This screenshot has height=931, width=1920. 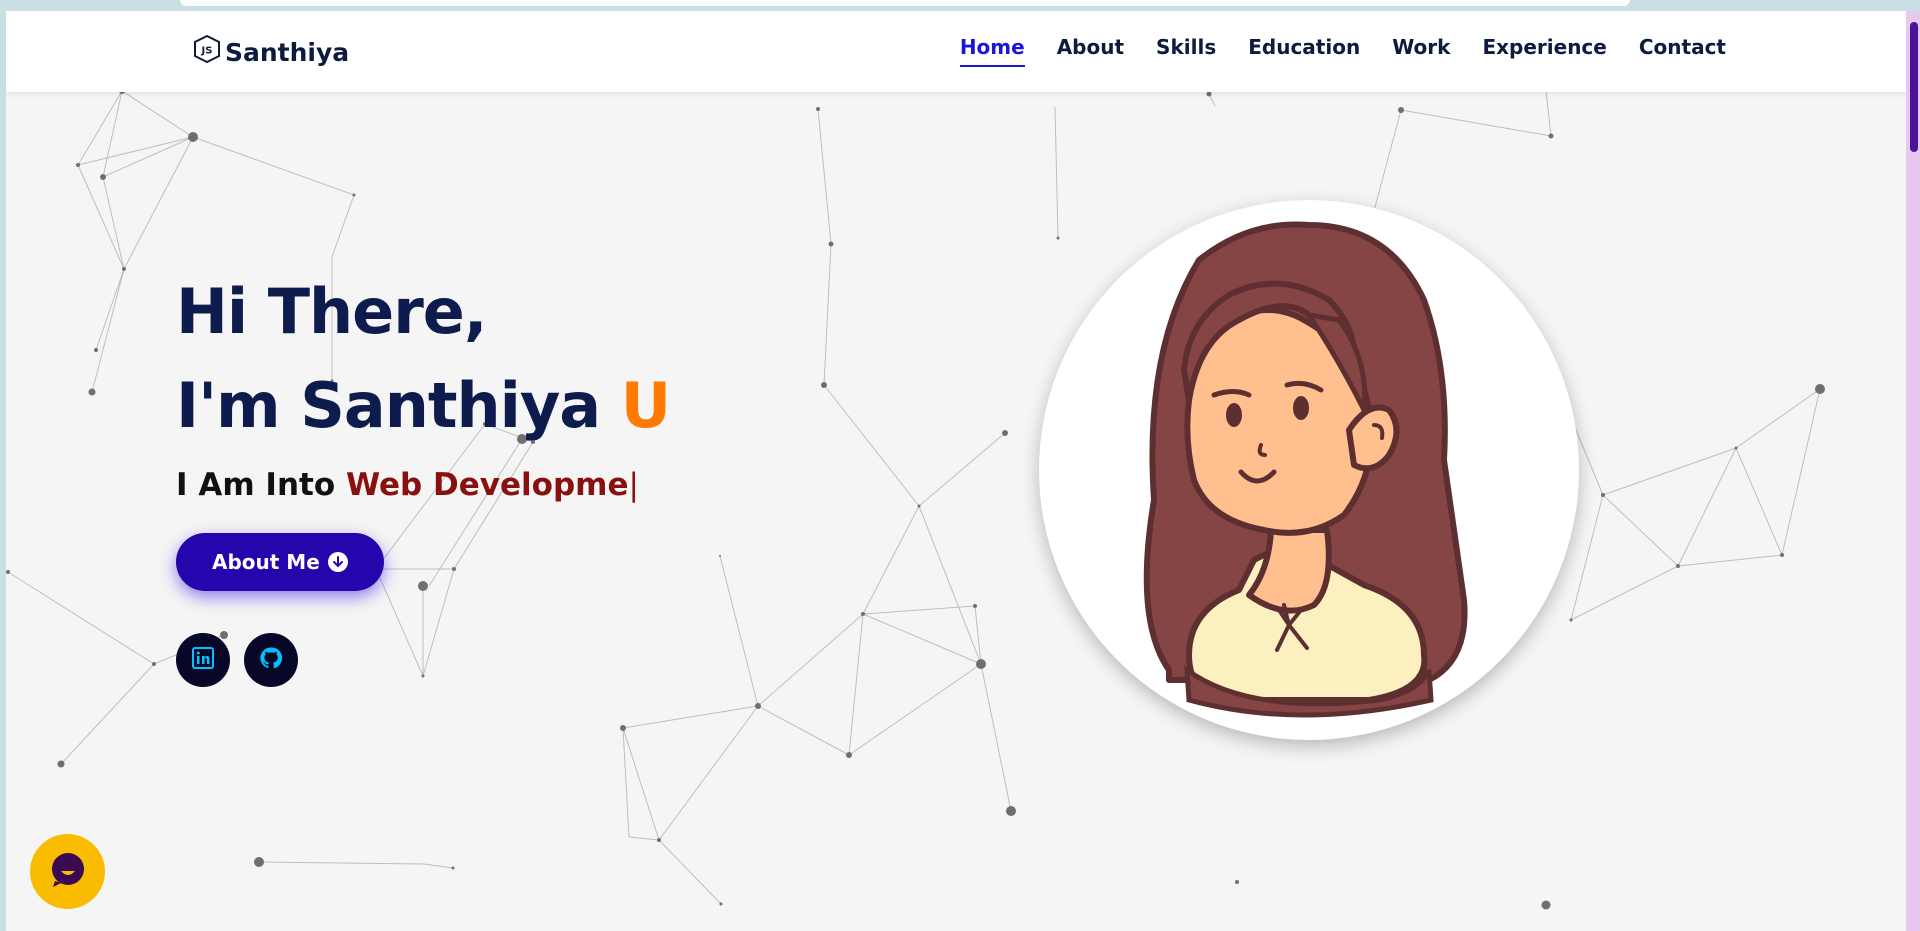 I want to click on github-icon, so click(x=271, y=660).